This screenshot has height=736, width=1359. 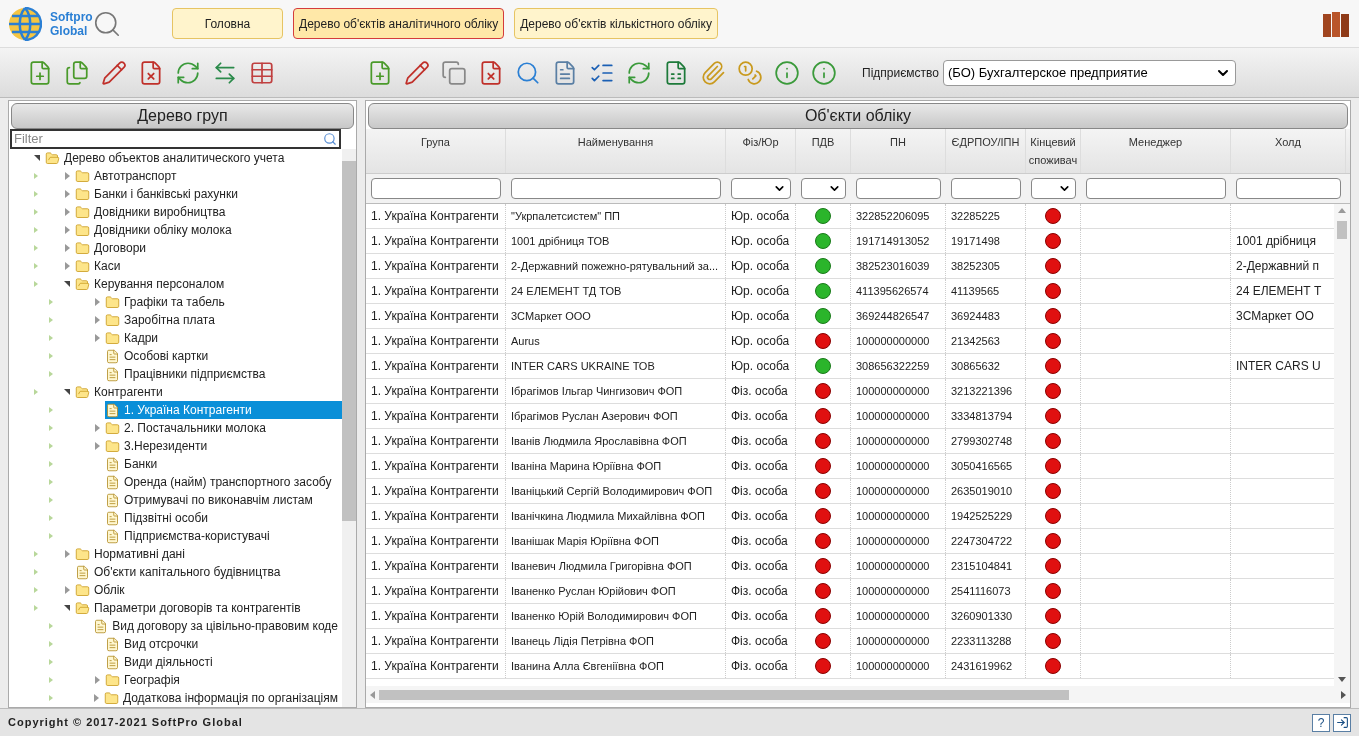 What do you see at coordinates (102, 590) in the screenshot?
I see `tree-item: Облік` at bounding box center [102, 590].